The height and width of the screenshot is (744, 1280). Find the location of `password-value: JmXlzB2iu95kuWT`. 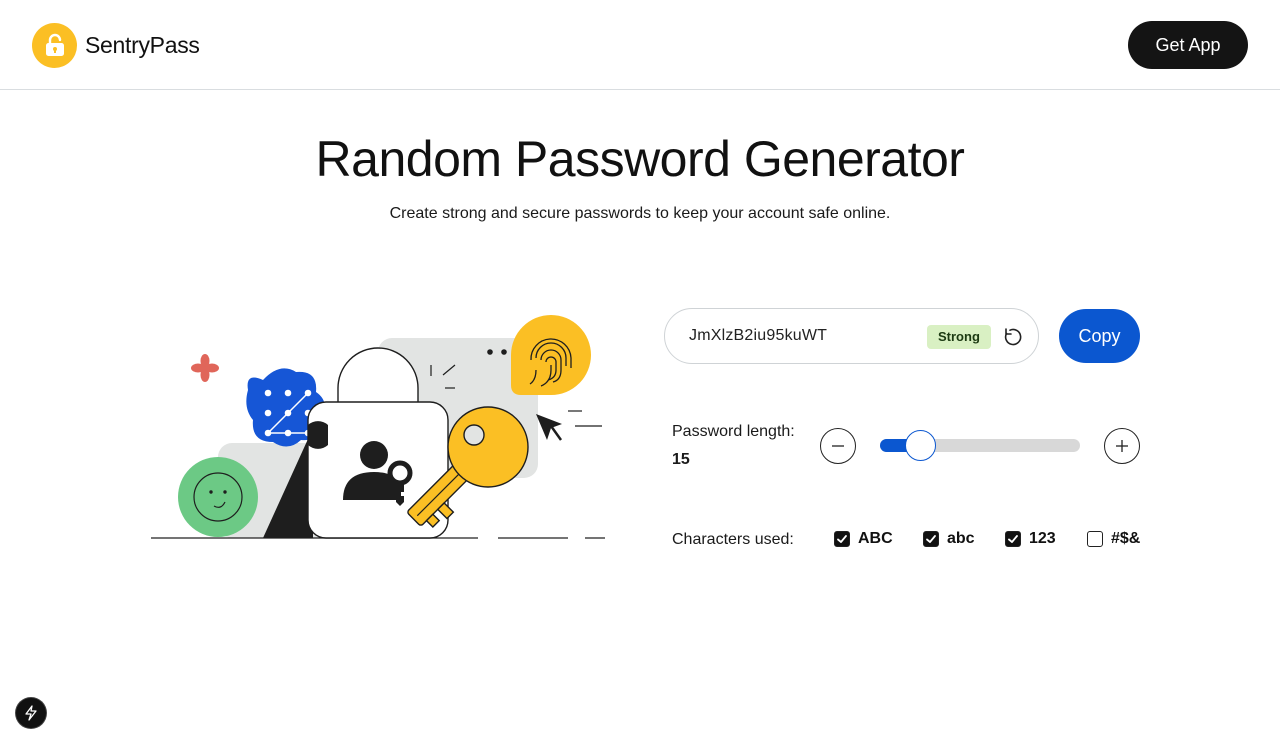

password-value: JmXlzB2iu95kuWT is located at coordinates (758, 336).